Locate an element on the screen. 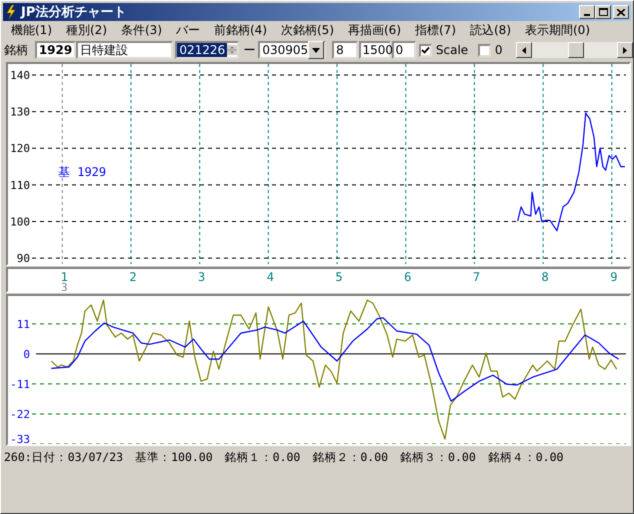 The width and height of the screenshot is (634, 514). lightning-icon is located at coordinates (11, 12).